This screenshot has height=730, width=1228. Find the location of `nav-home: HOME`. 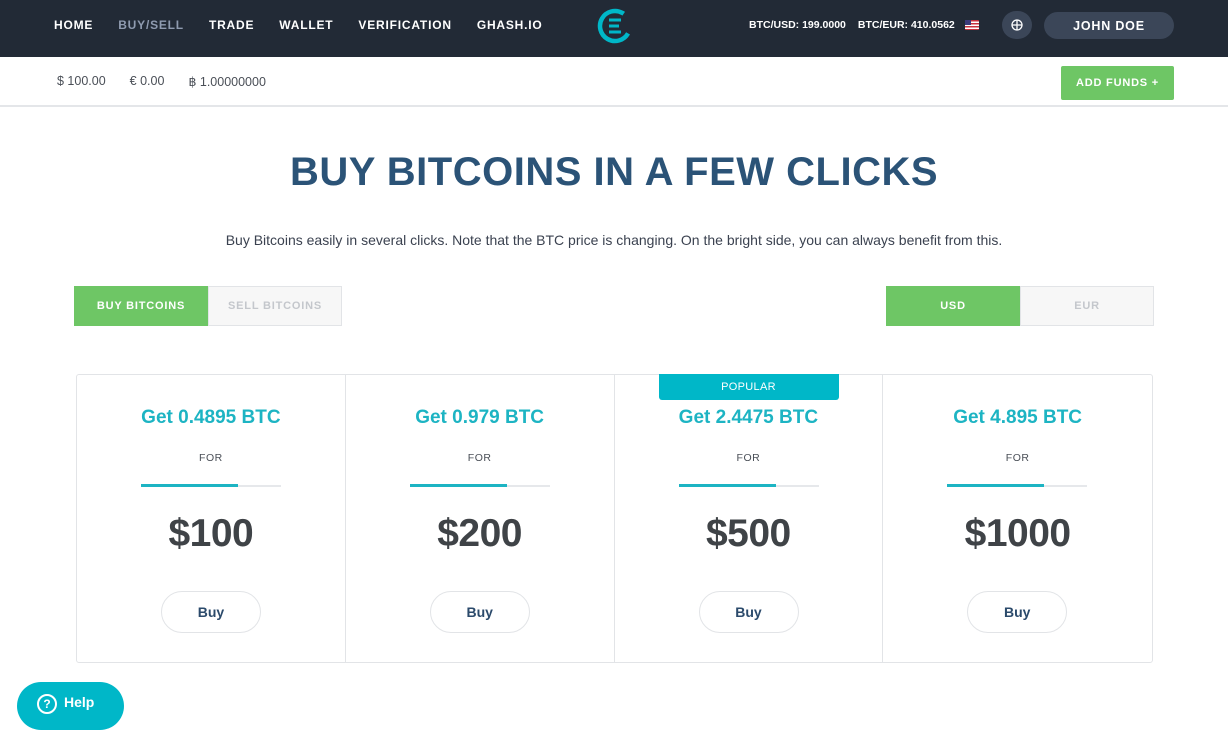

nav-home: HOME is located at coordinates (73, 25).